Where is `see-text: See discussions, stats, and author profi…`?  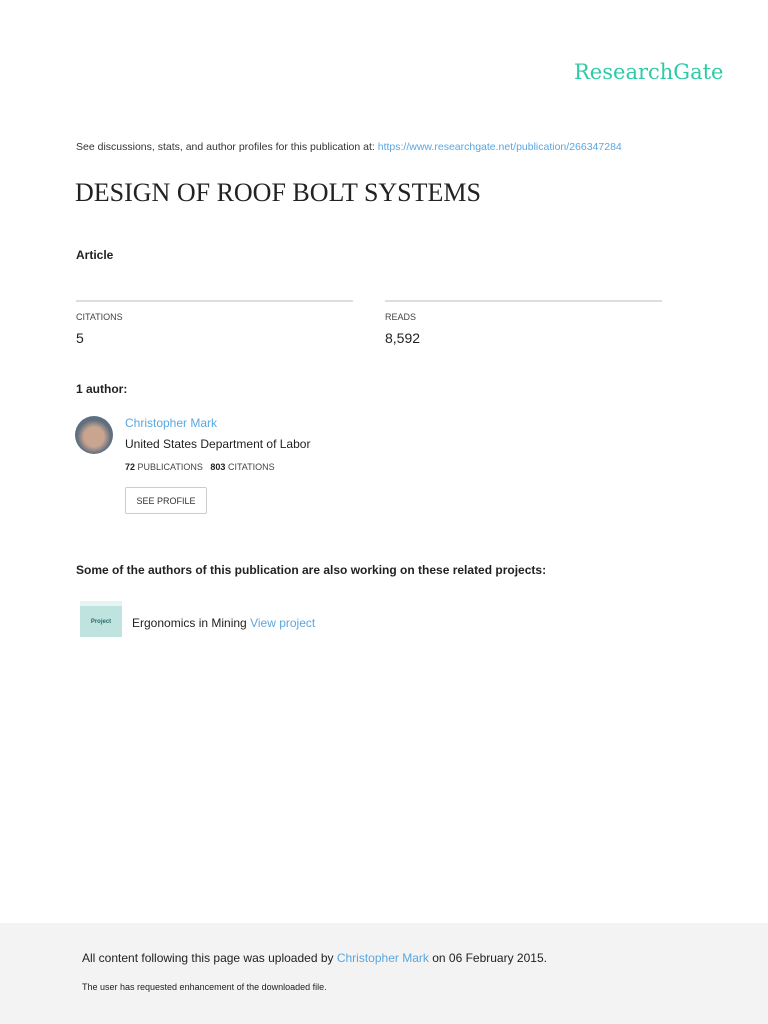 see-text: See discussions, stats, and author profi… is located at coordinates (227, 147).